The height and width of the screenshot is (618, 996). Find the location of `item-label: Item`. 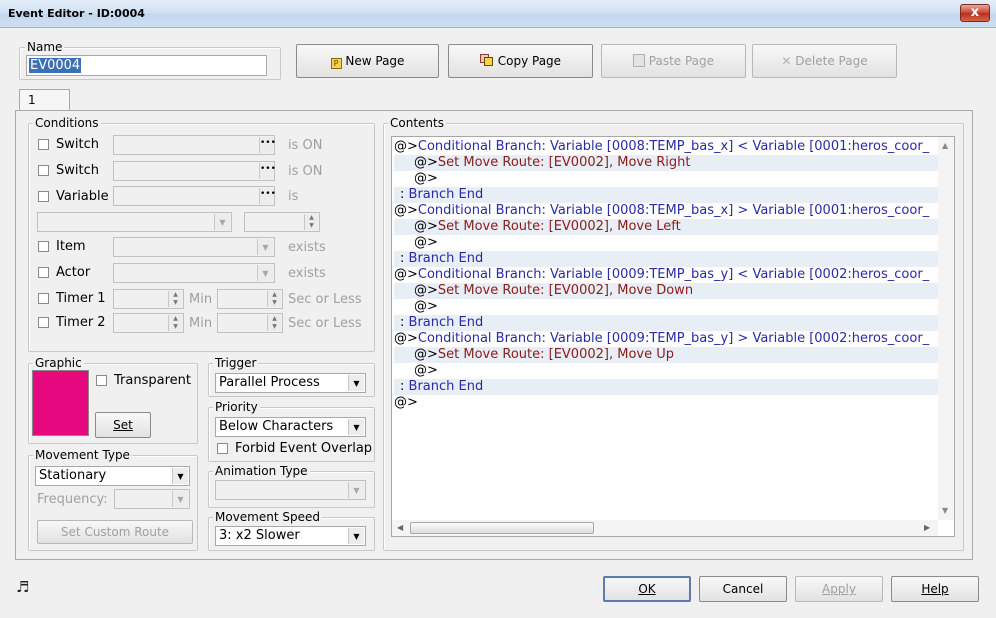

item-label: Item is located at coordinates (71, 246).